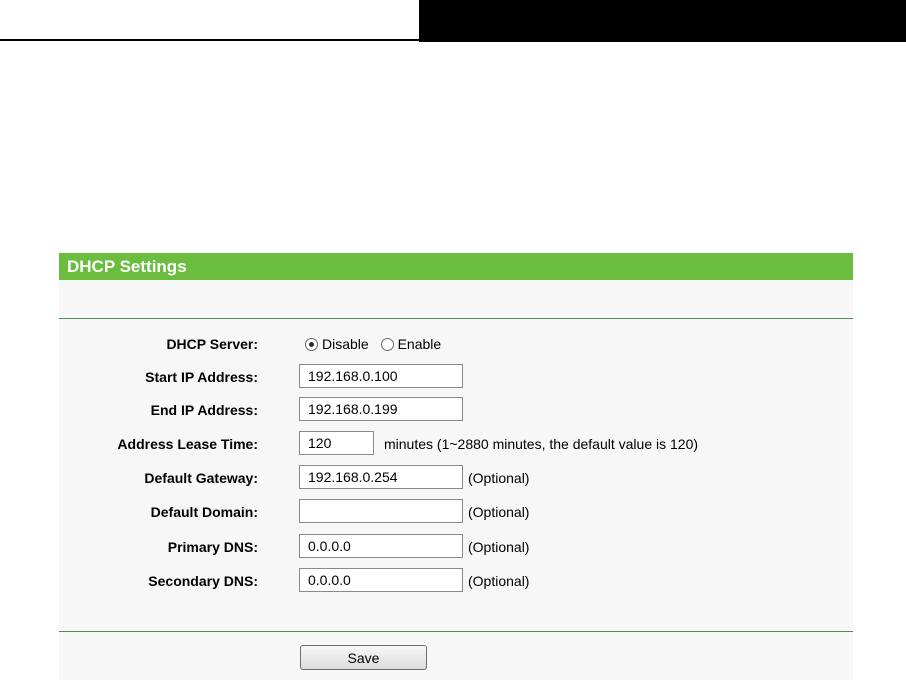 The width and height of the screenshot is (906, 680). Describe the element at coordinates (420, 344) in the screenshot. I see `enable-radio-label: Enable` at that location.